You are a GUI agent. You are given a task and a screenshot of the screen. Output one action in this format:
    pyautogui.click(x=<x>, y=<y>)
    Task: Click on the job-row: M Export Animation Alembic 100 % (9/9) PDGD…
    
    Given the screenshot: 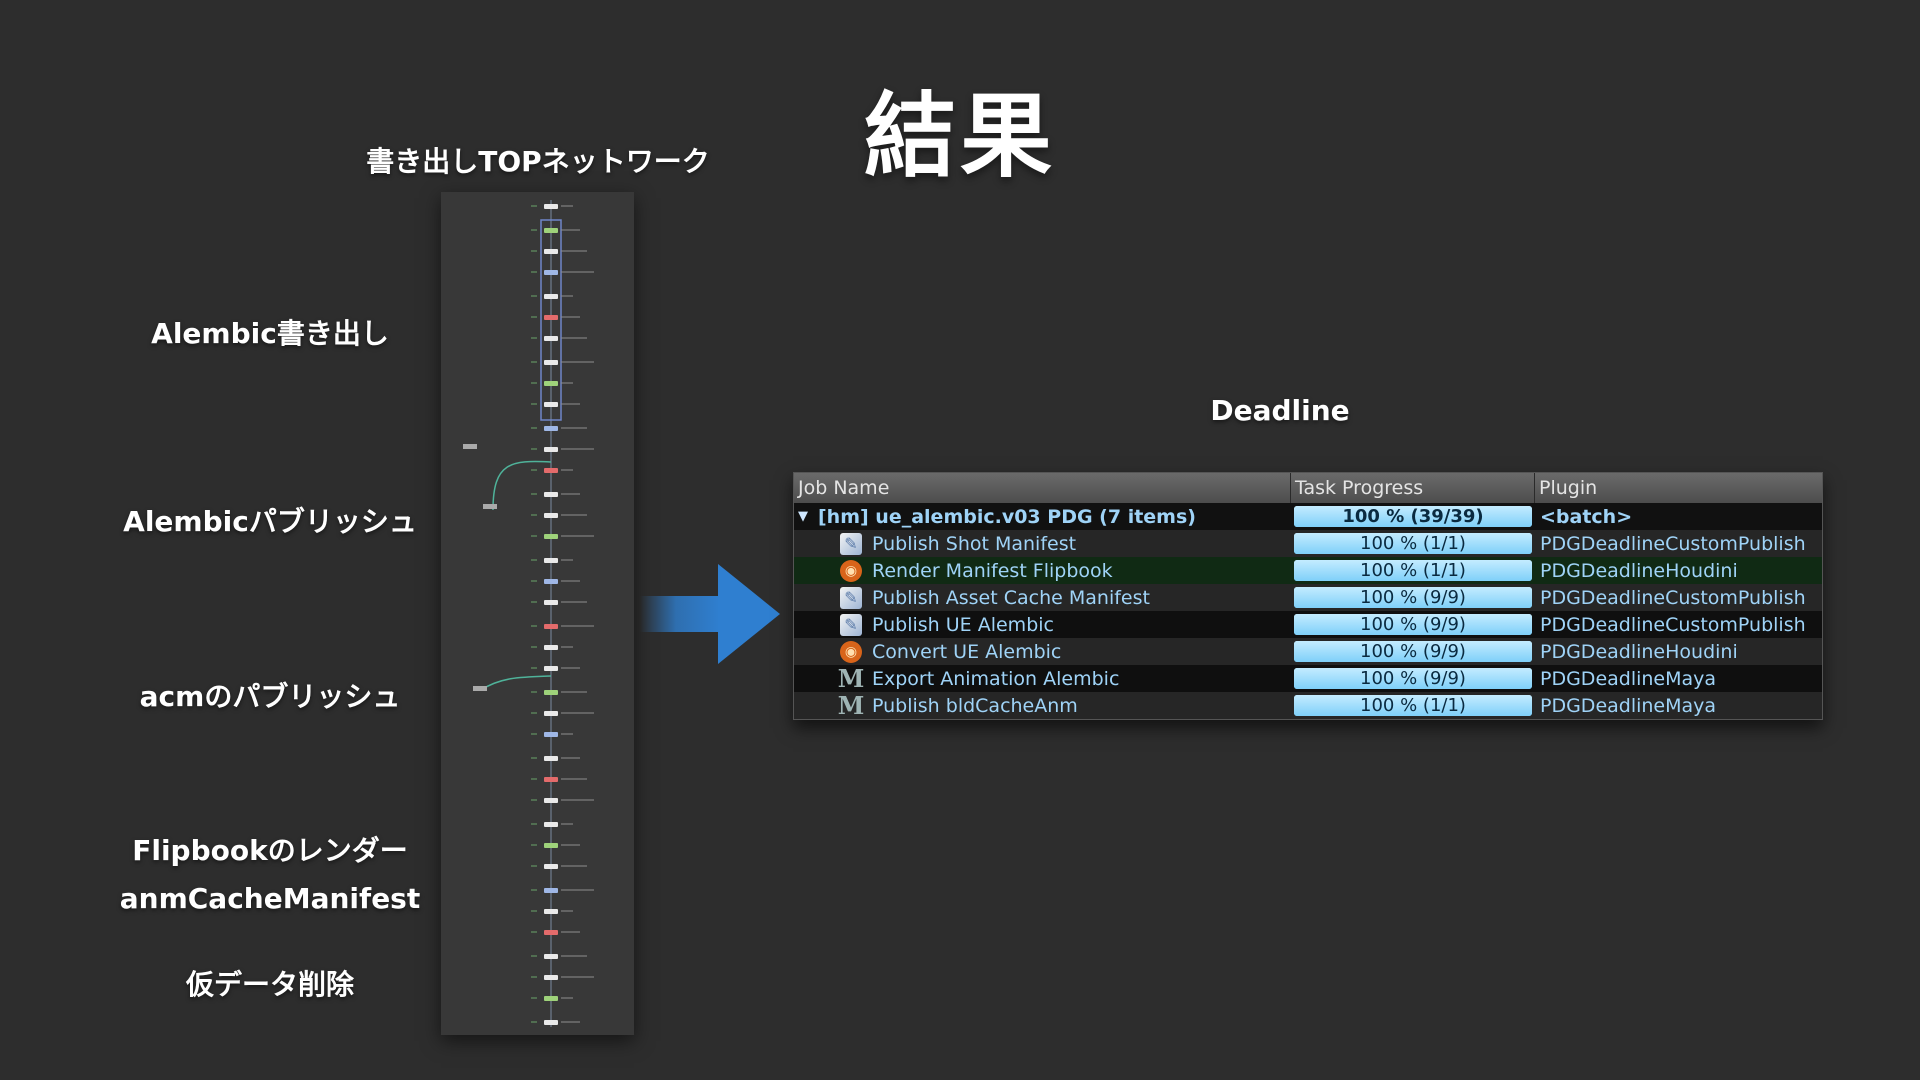 What is the action you would take?
    pyautogui.click(x=1308, y=678)
    